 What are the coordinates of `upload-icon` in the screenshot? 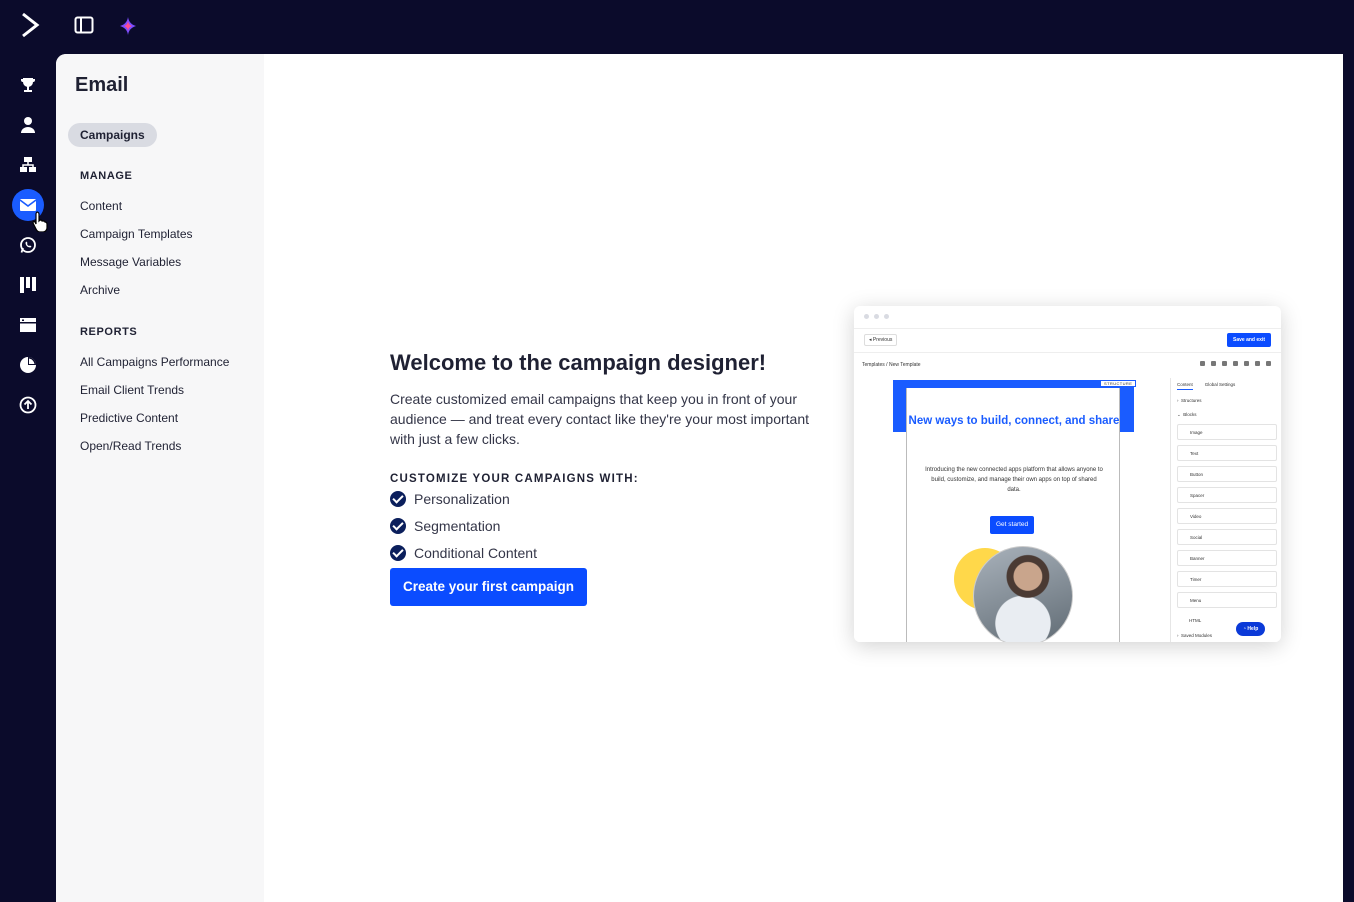 It's located at (28, 405).